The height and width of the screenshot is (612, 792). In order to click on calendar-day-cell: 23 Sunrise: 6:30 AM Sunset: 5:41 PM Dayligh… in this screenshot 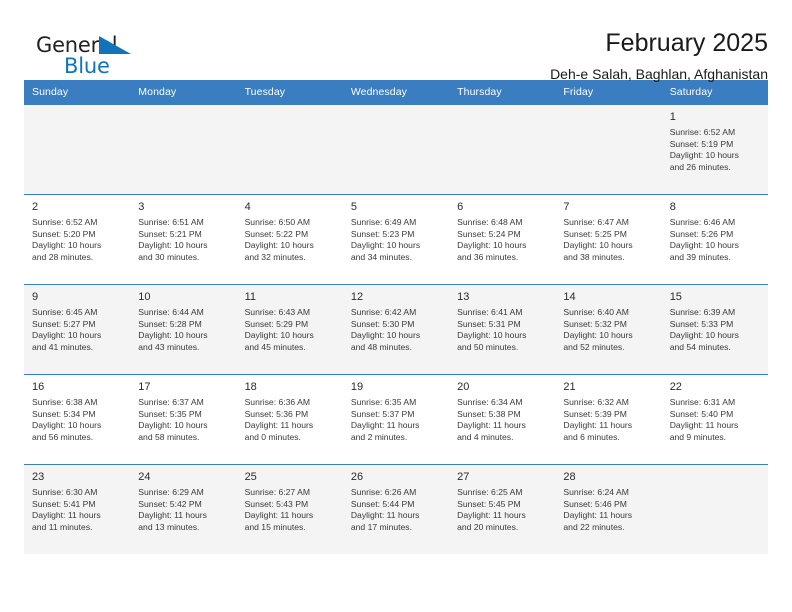, I will do `click(77, 509)`.